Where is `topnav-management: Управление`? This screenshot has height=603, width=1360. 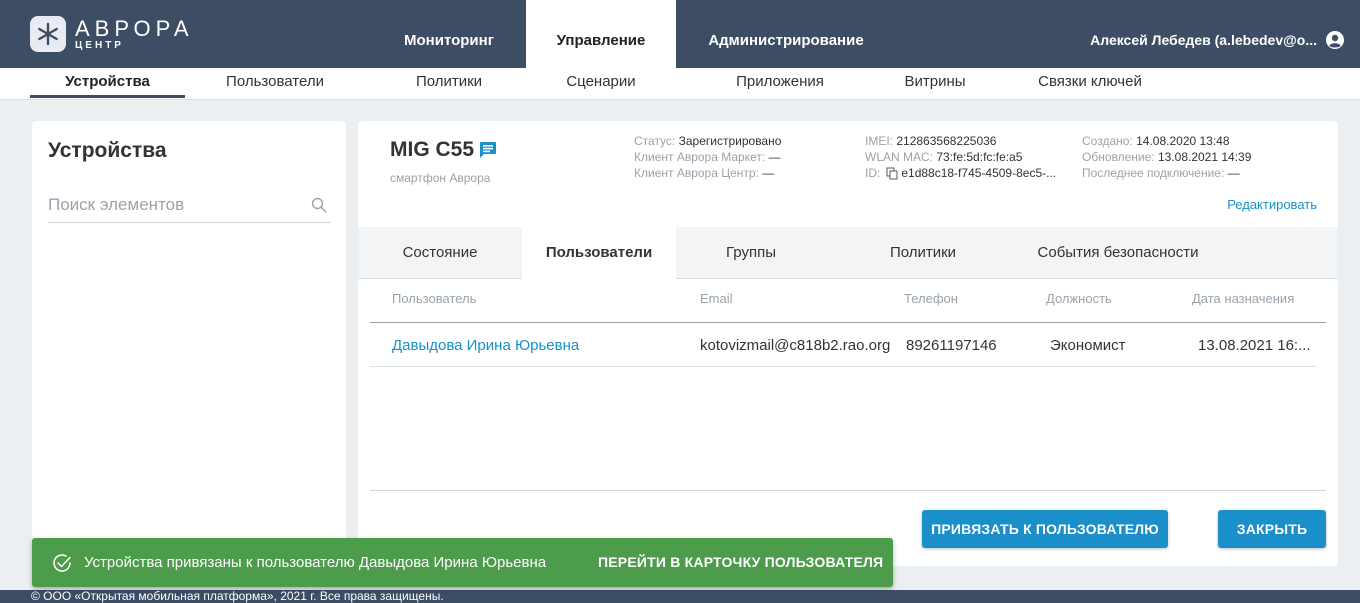 topnav-management: Управление is located at coordinates (601, 34).